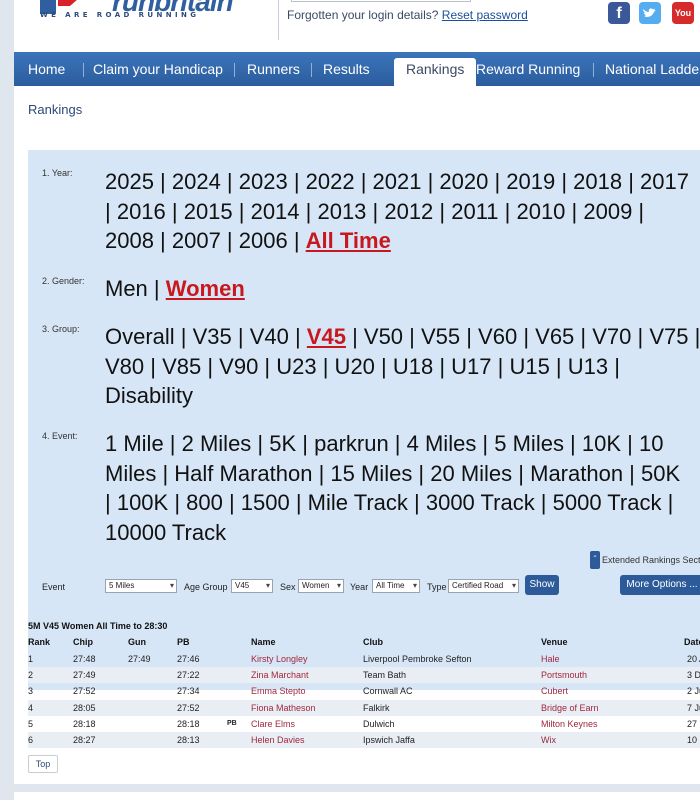  Describe the element at coordinates (554, 642) in the screenshot. I see `col-venue: Venue` at that location.